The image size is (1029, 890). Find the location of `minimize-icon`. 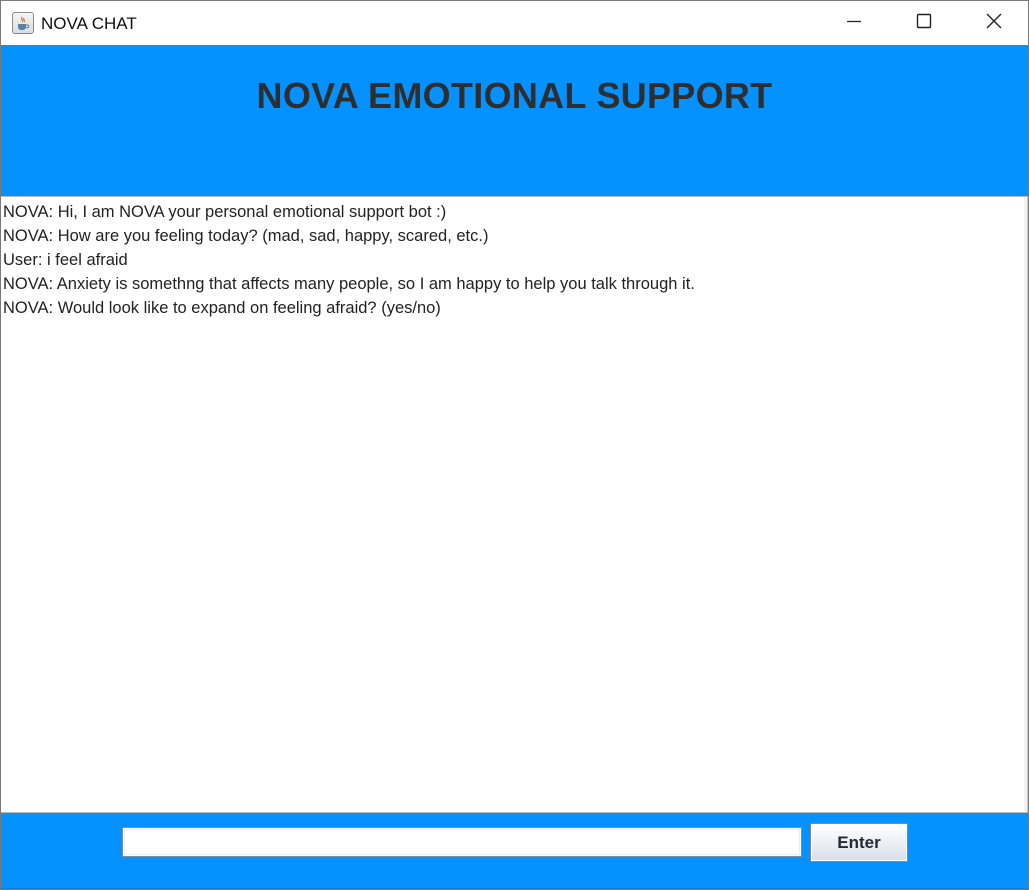

minimize-icon is located at coordinates (854, 23).